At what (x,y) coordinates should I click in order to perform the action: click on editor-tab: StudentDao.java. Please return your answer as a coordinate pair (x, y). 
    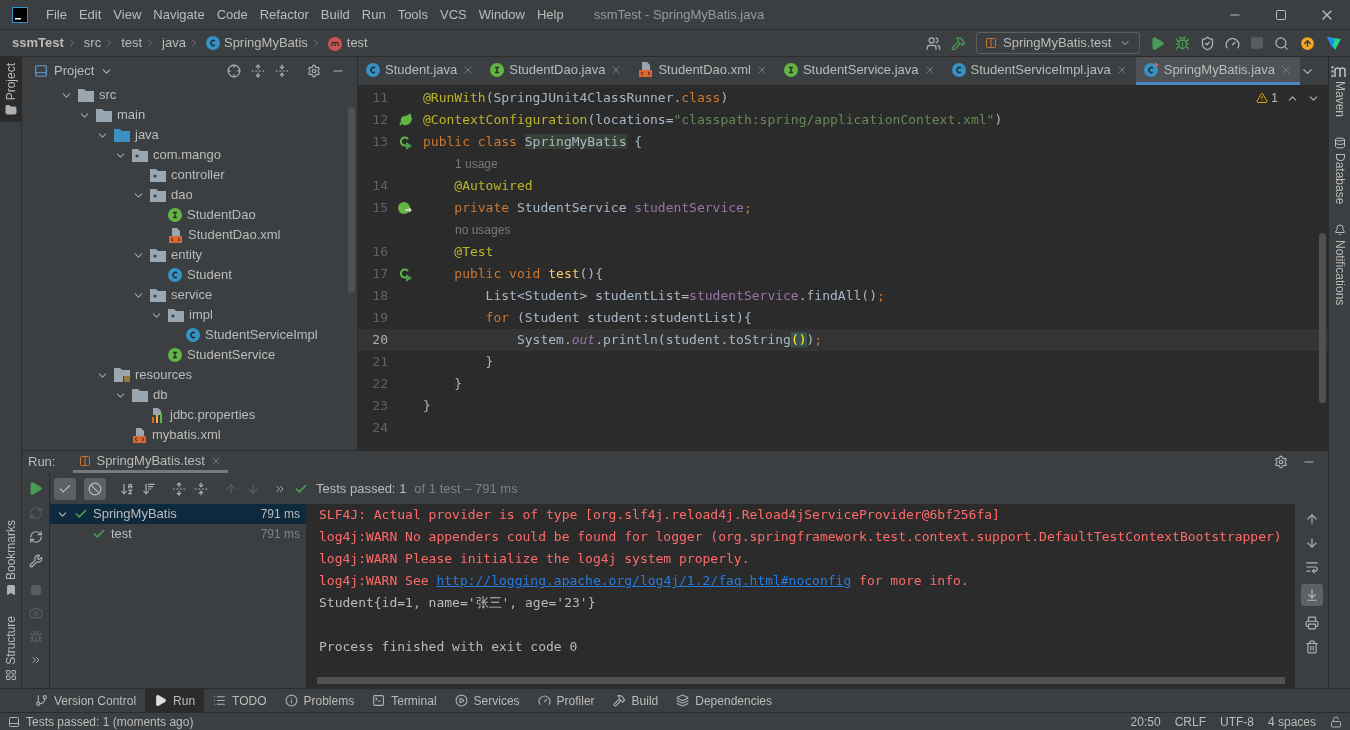
    Looking at the image, I should click on (556, 71).